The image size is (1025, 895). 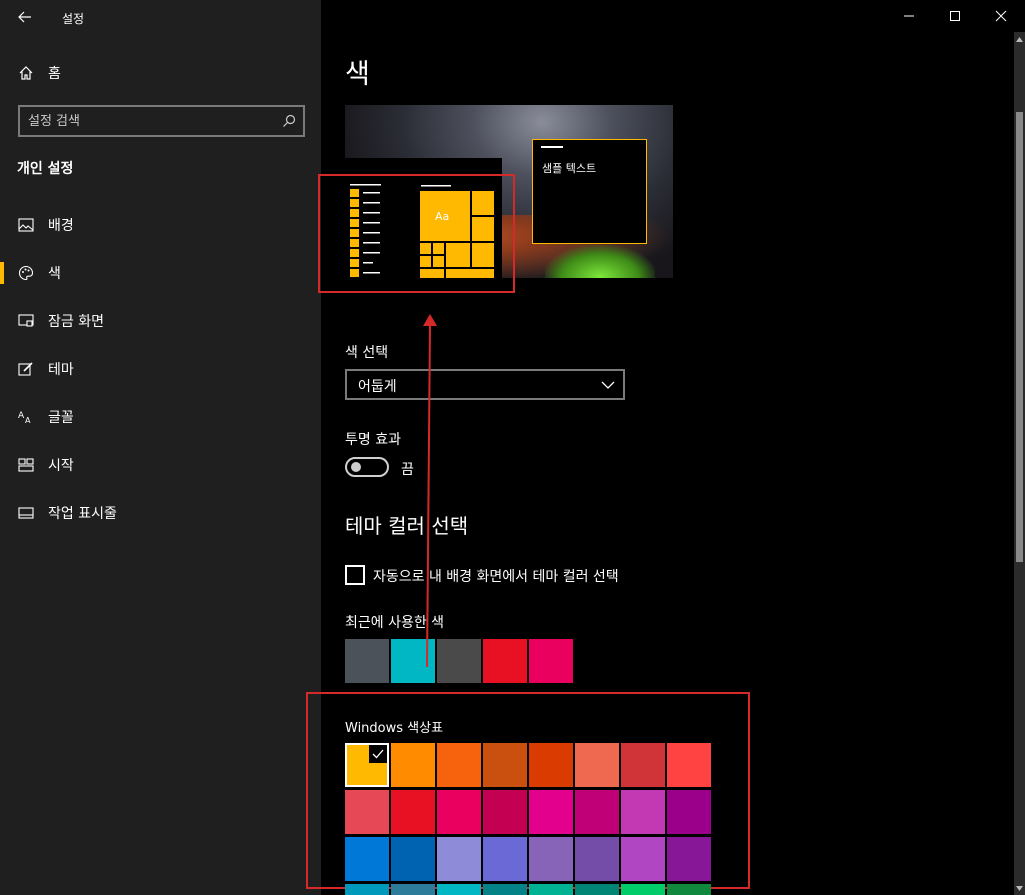 I want to click on annotation-arrow-icon, so click(x=430, y=491).